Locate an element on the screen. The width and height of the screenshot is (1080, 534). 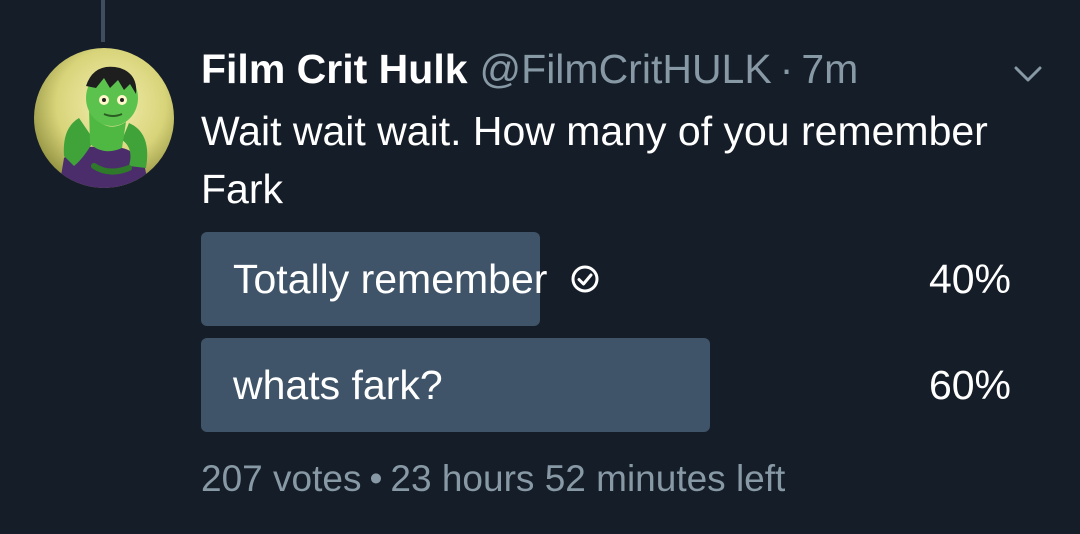
avatar is located at coordinates (104, 118).